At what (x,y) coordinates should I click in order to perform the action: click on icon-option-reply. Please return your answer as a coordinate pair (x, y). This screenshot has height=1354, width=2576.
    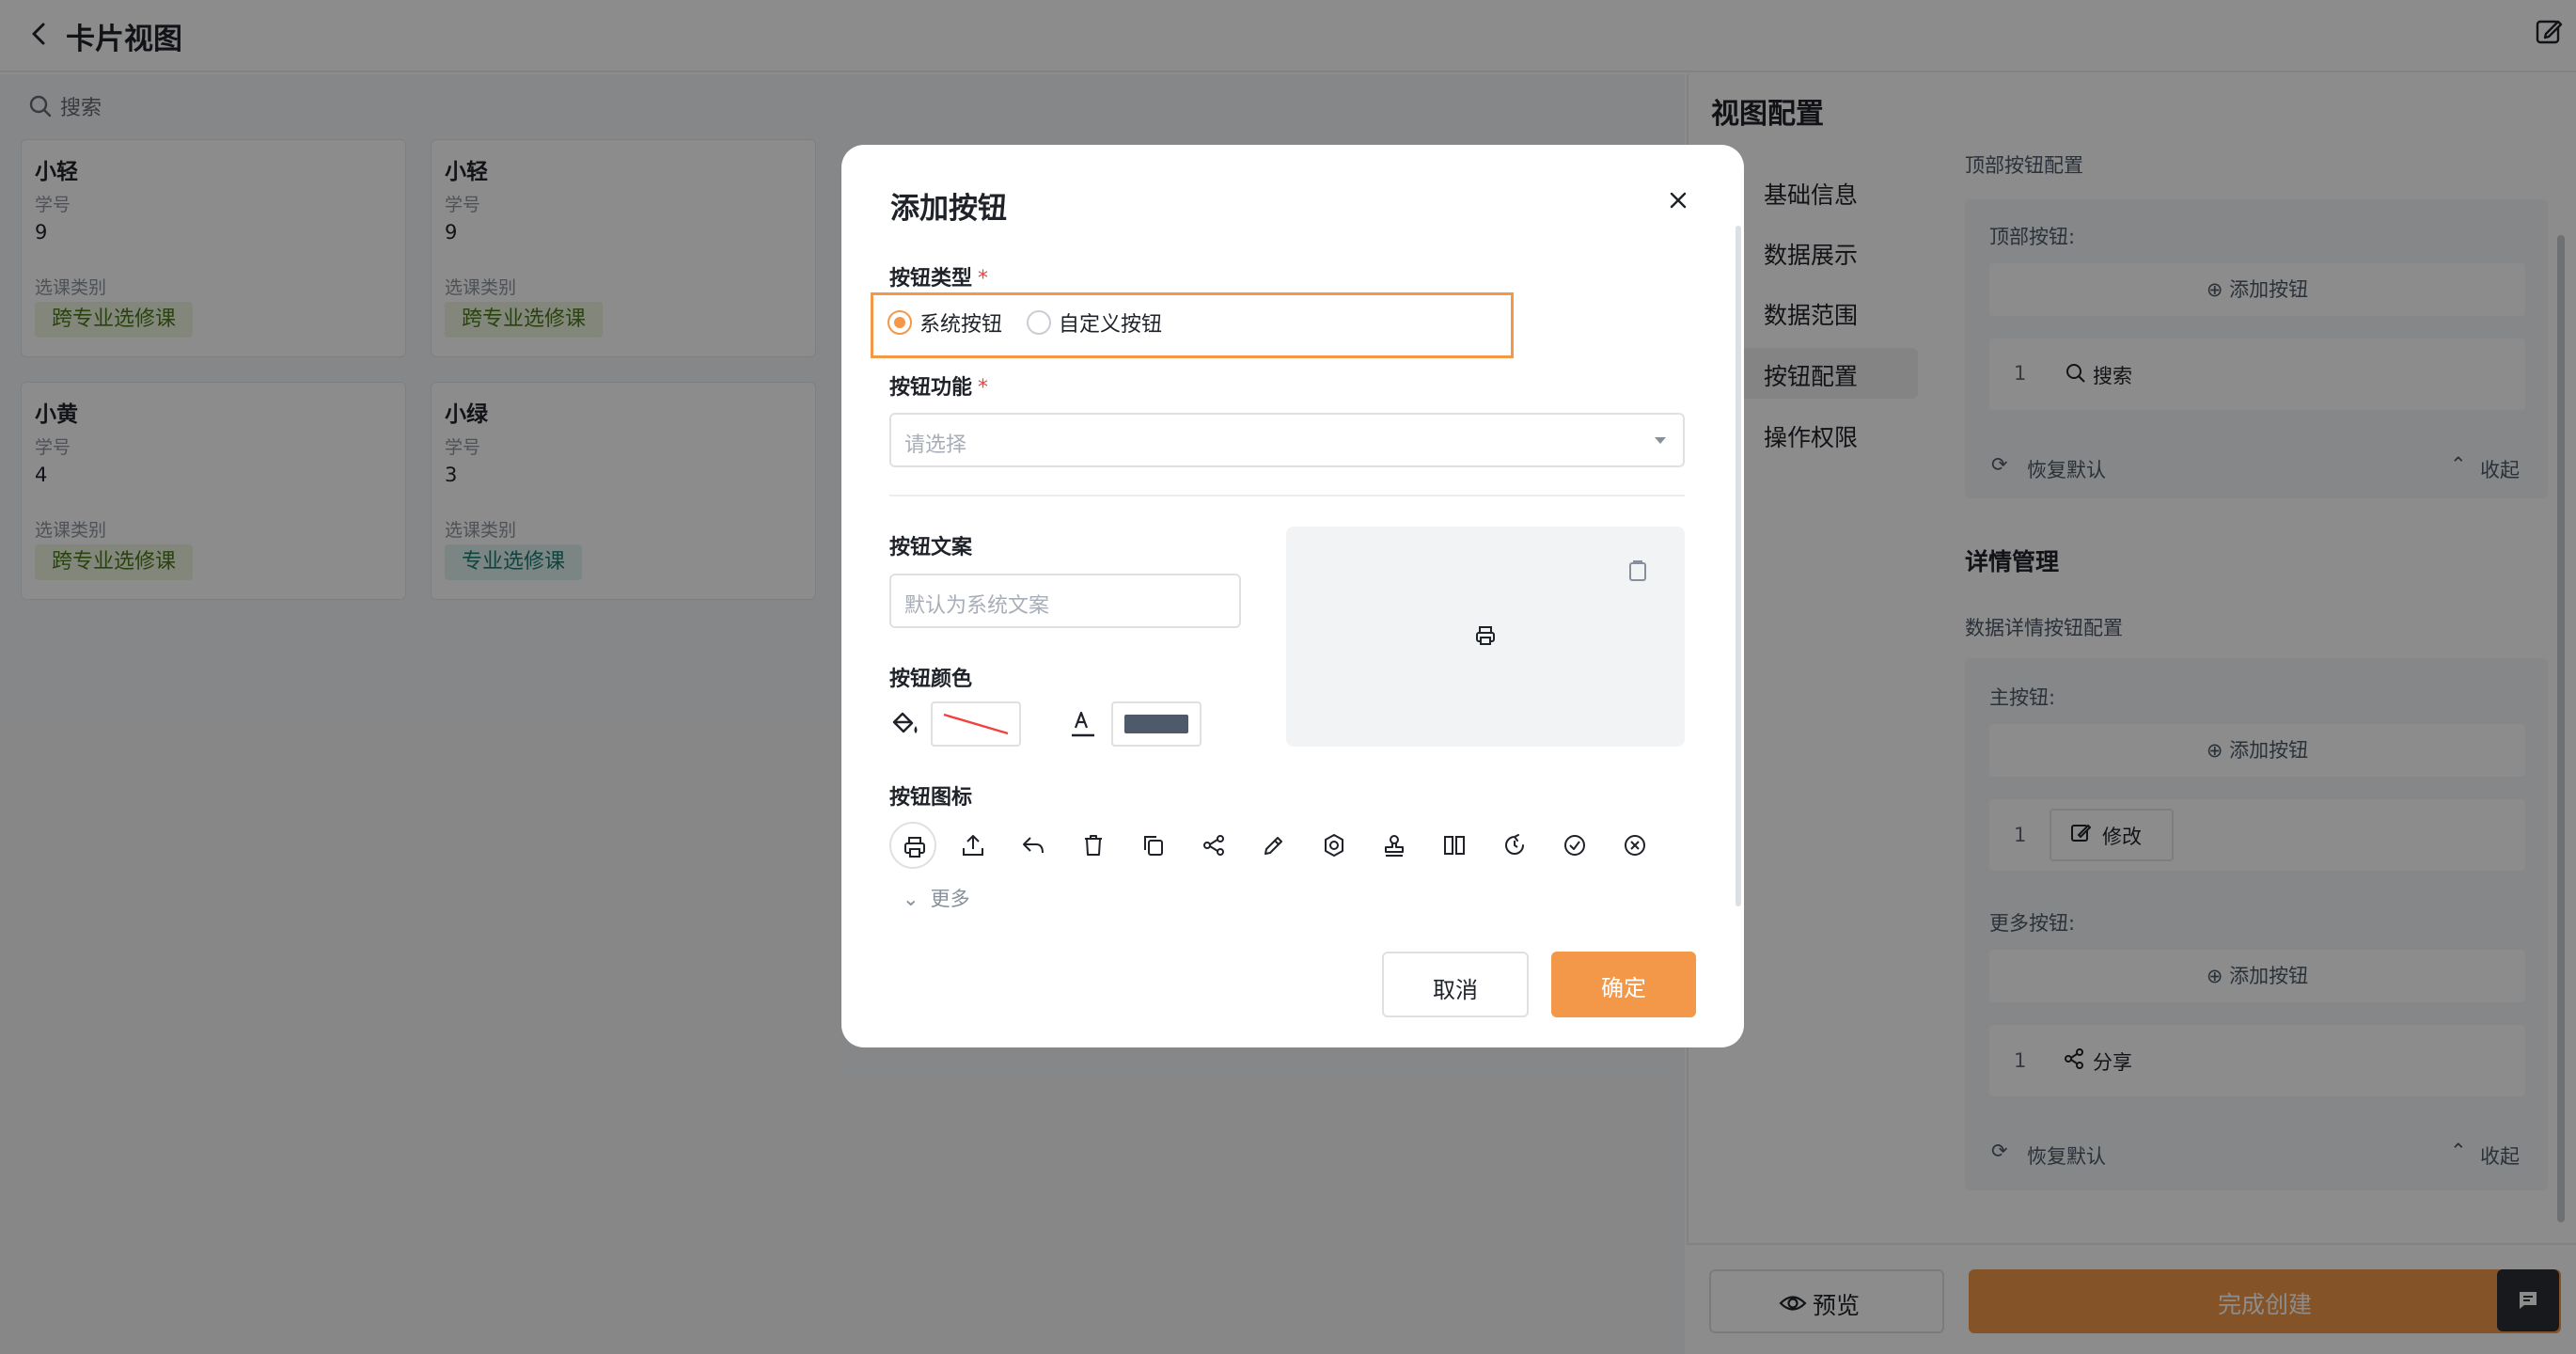
    Looking at the image, I should click on (1034, 845).